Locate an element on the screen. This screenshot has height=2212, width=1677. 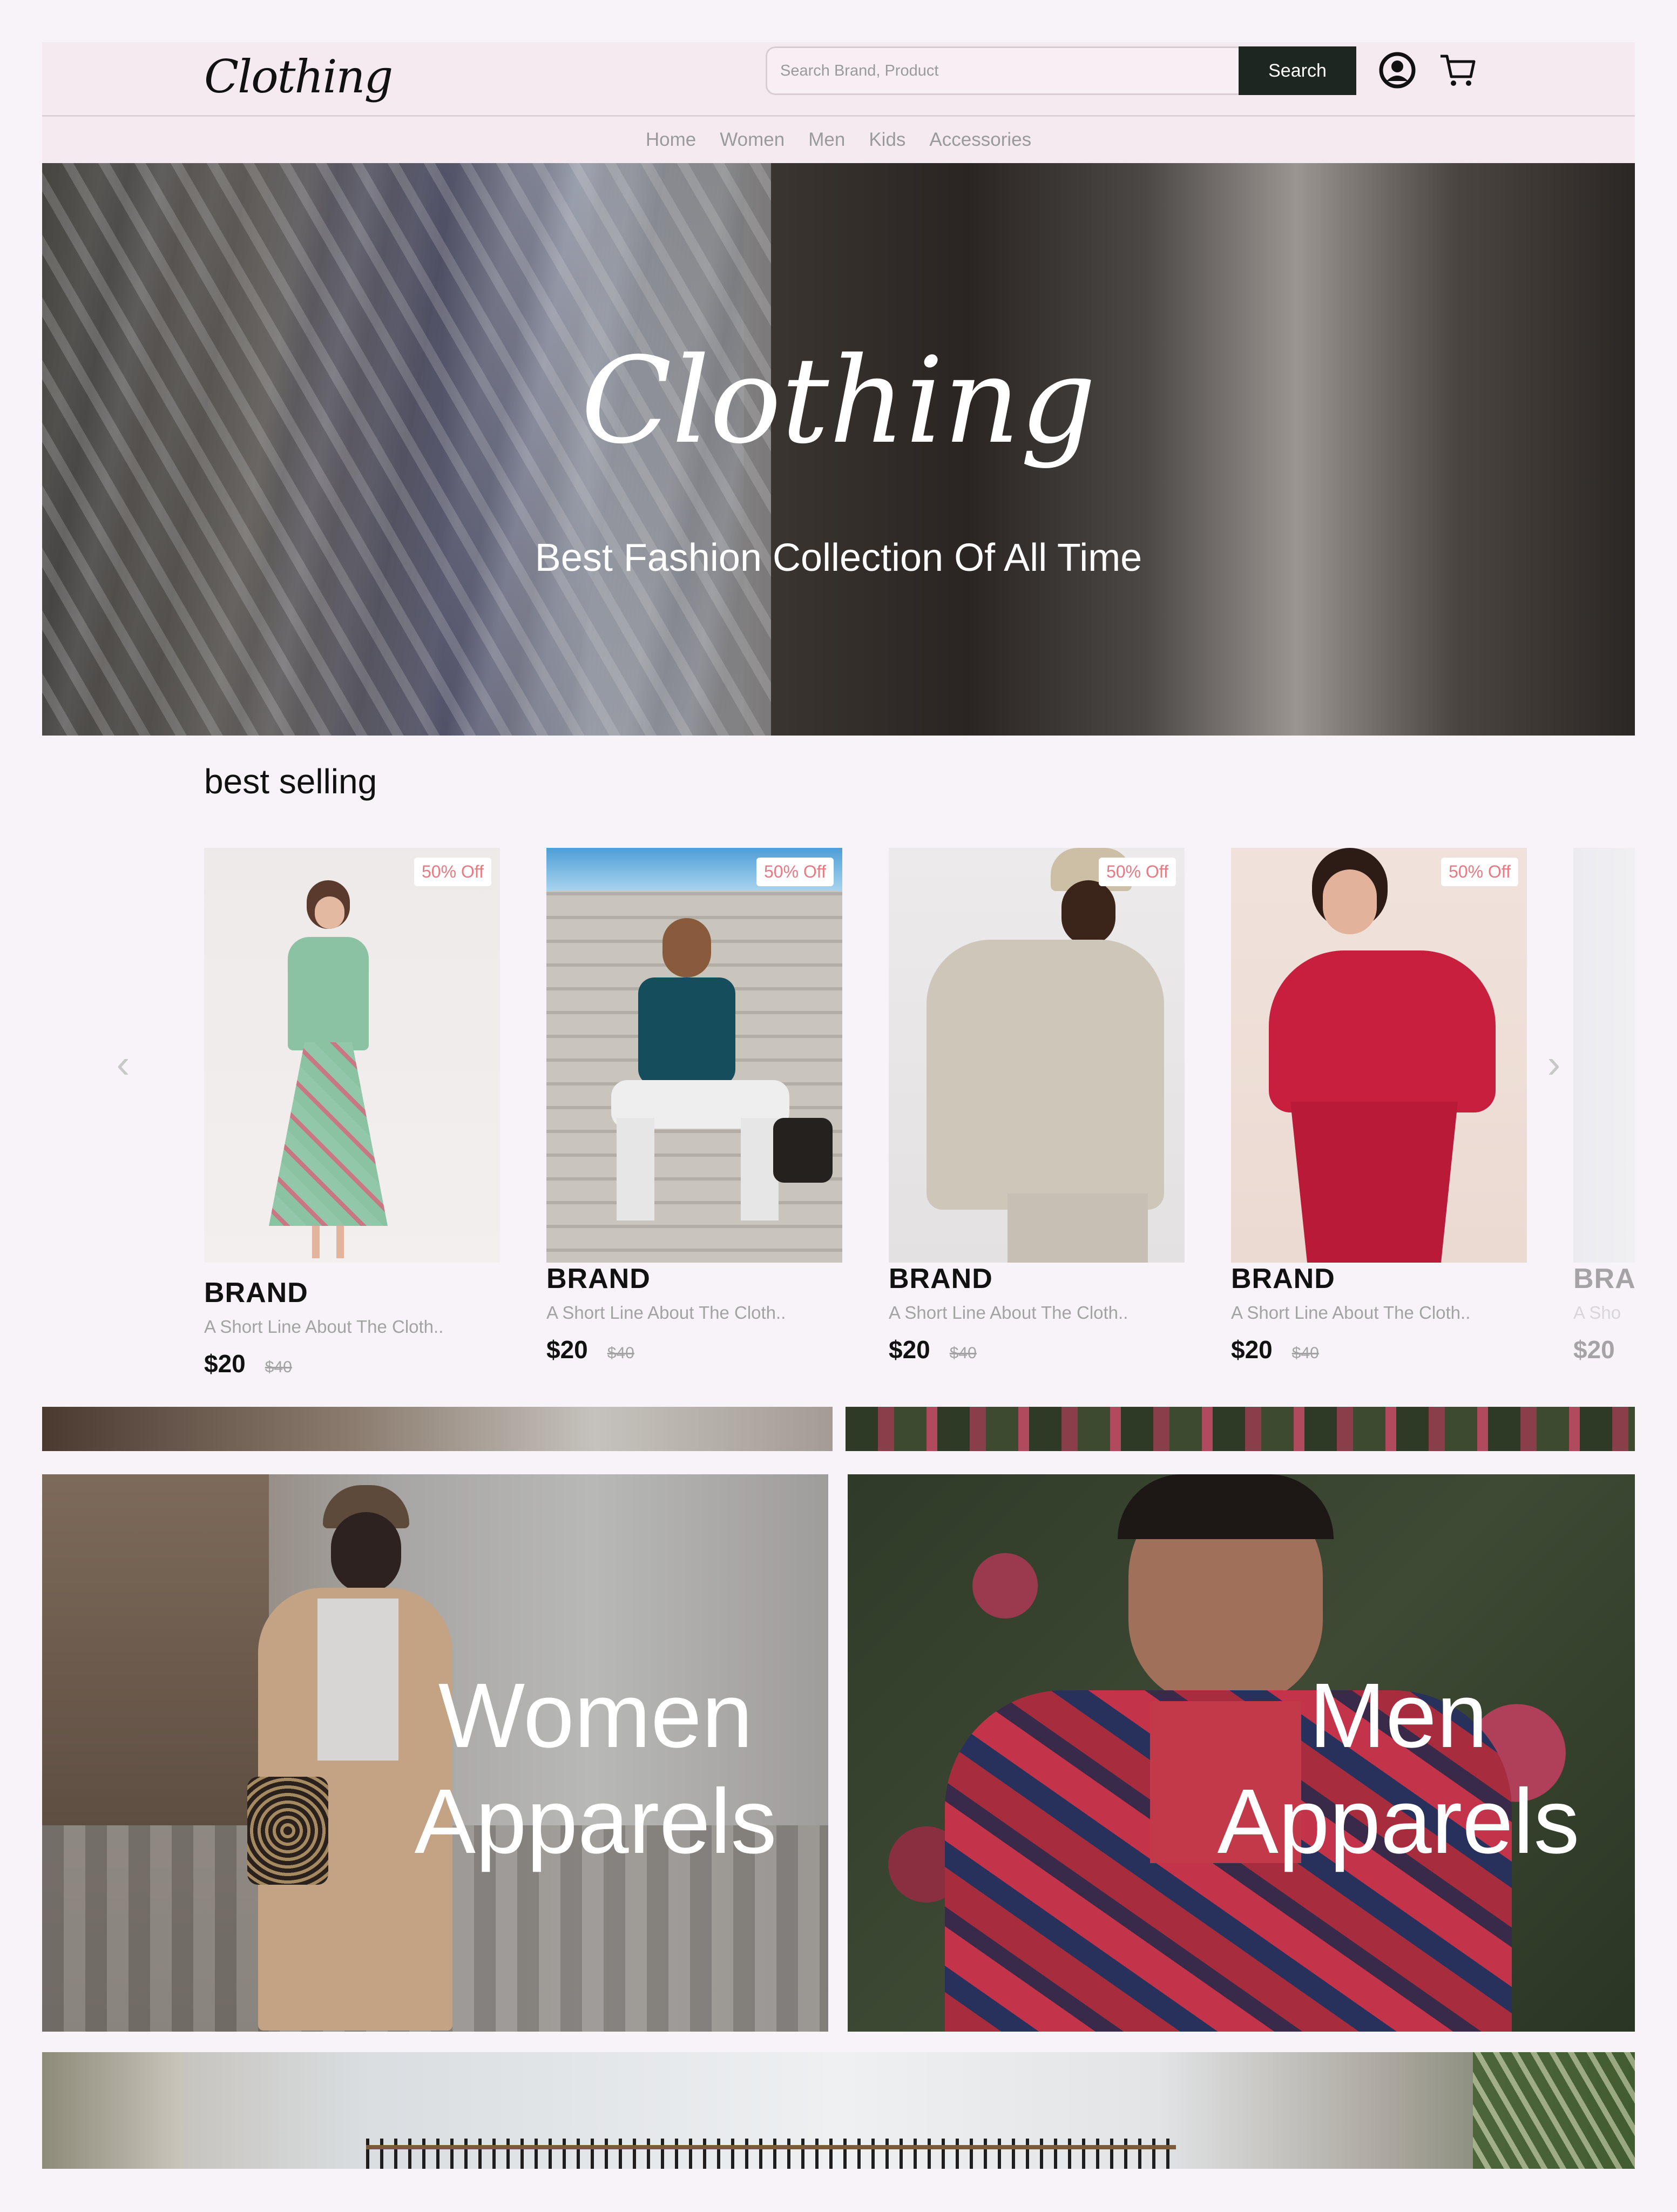
product-image is located at coordinates (1604, 1055).